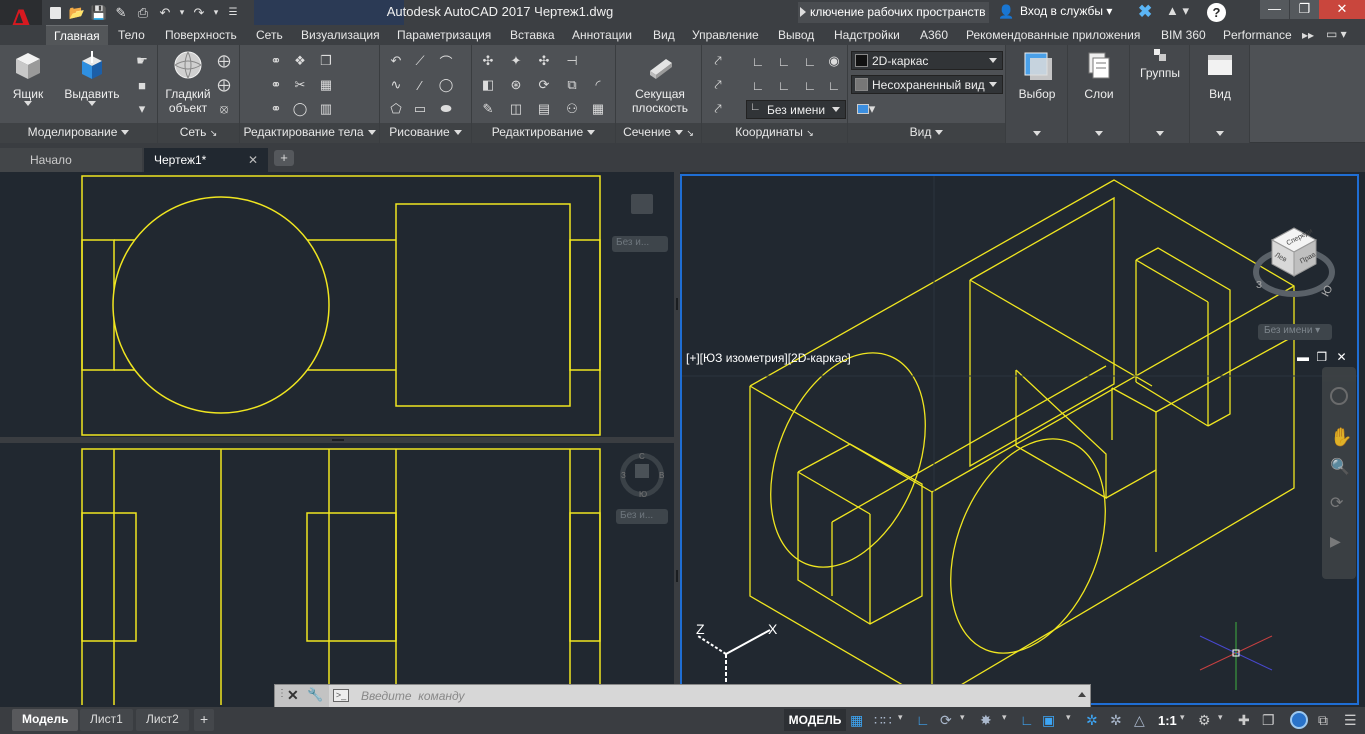 The height and width of the screenshot is (734, 1365). What do you see at coordinates (1274, 9) in the screenshot?
I see `minimize-button: —` at bounding box center [1274, 9].